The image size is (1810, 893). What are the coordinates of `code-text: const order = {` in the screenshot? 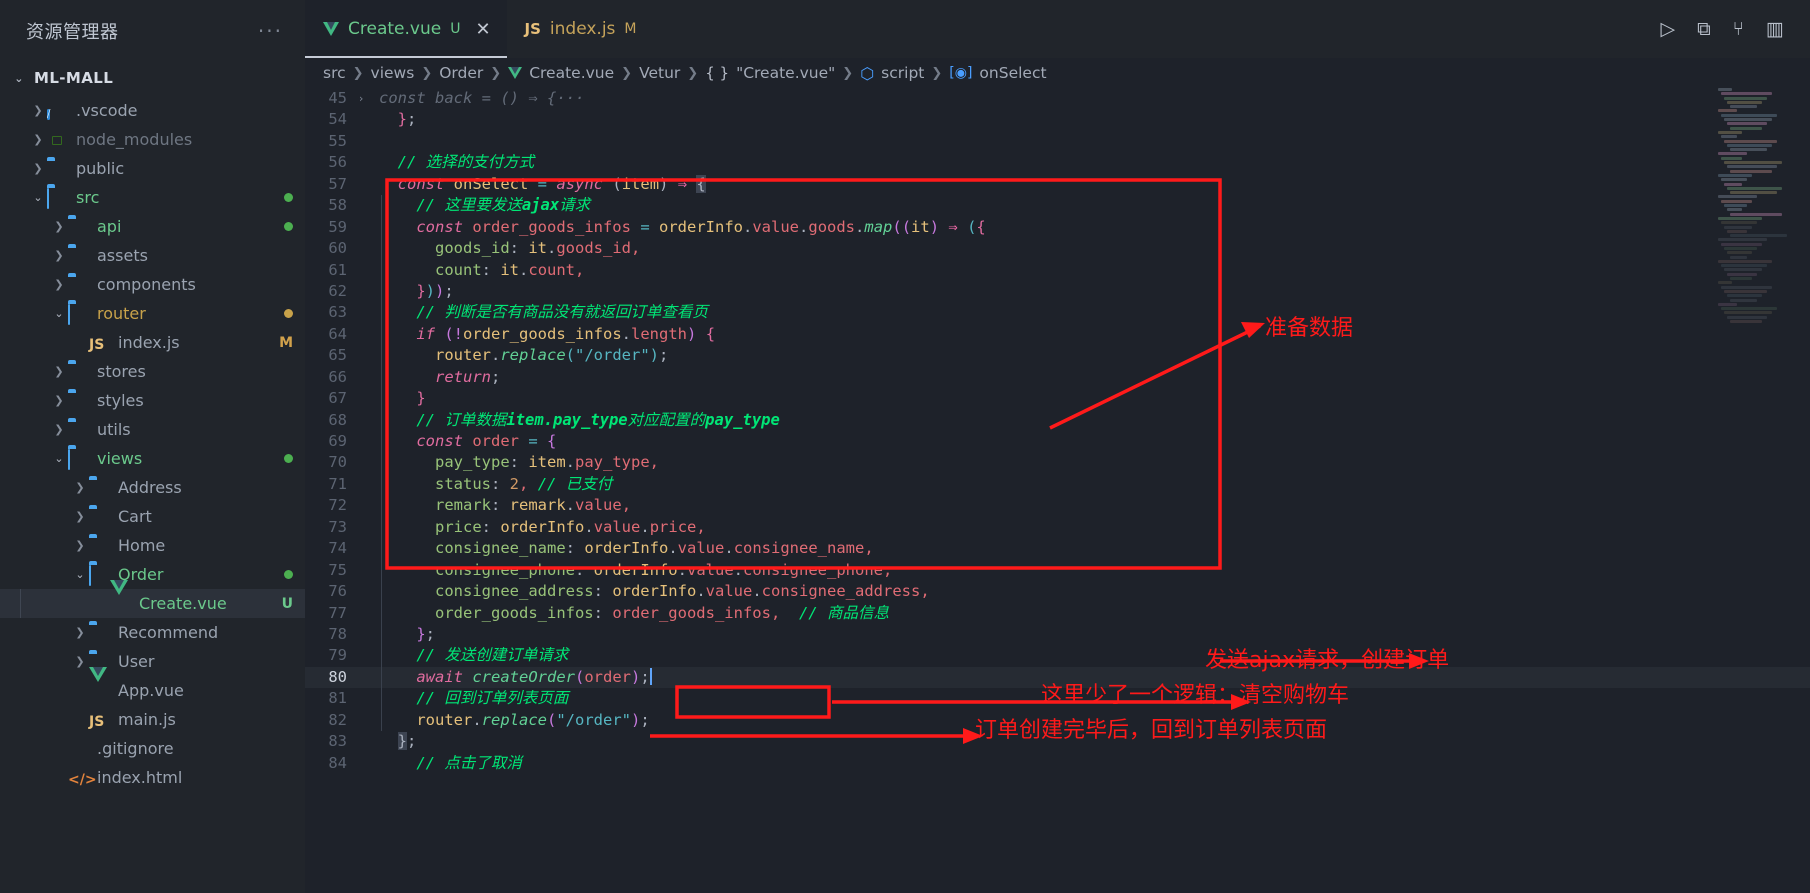 It's located at (462, 441).